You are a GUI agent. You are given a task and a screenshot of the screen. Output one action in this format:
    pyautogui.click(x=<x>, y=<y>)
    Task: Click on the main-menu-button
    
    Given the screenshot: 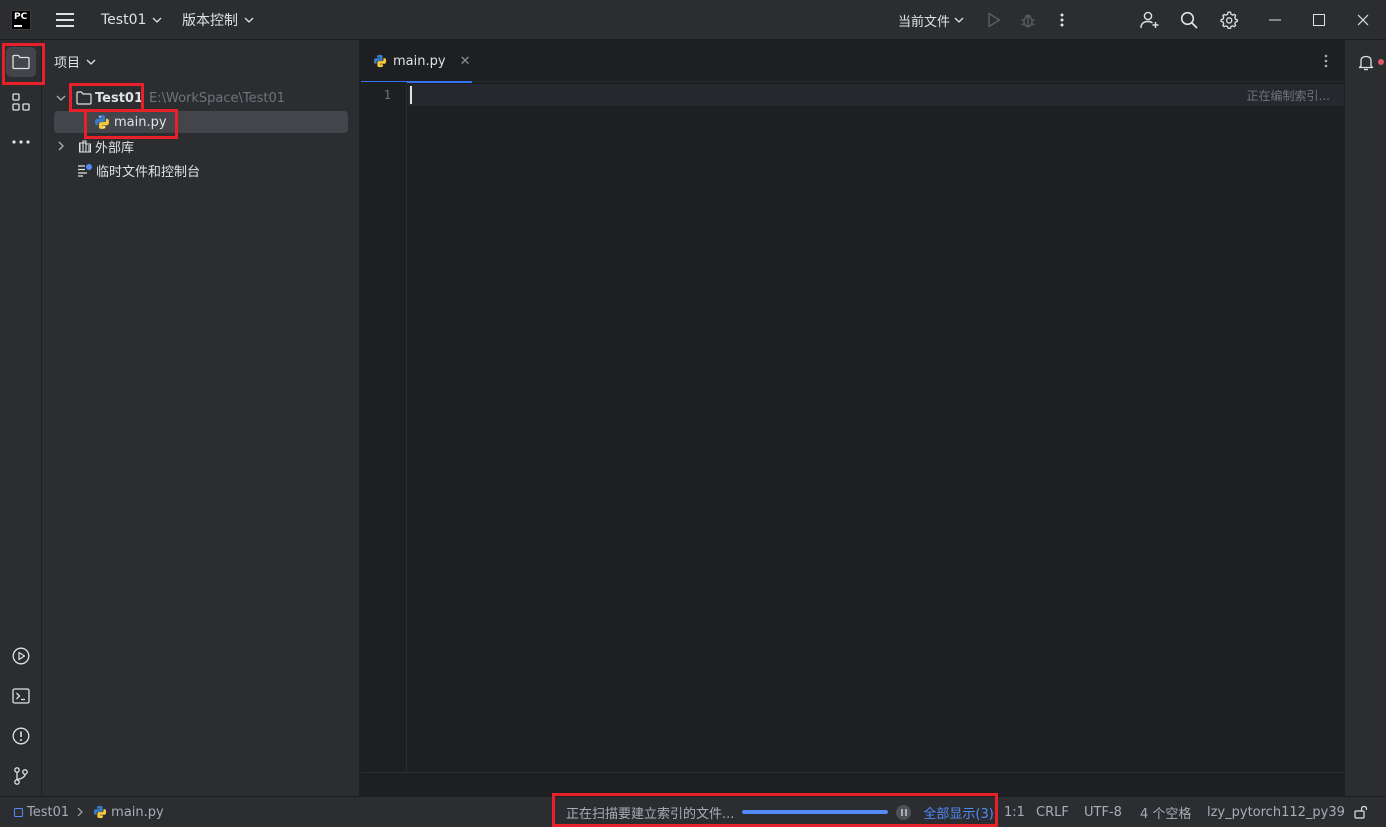 What is the action you would take?
    pyautogui.click(x=65, y=20)
    